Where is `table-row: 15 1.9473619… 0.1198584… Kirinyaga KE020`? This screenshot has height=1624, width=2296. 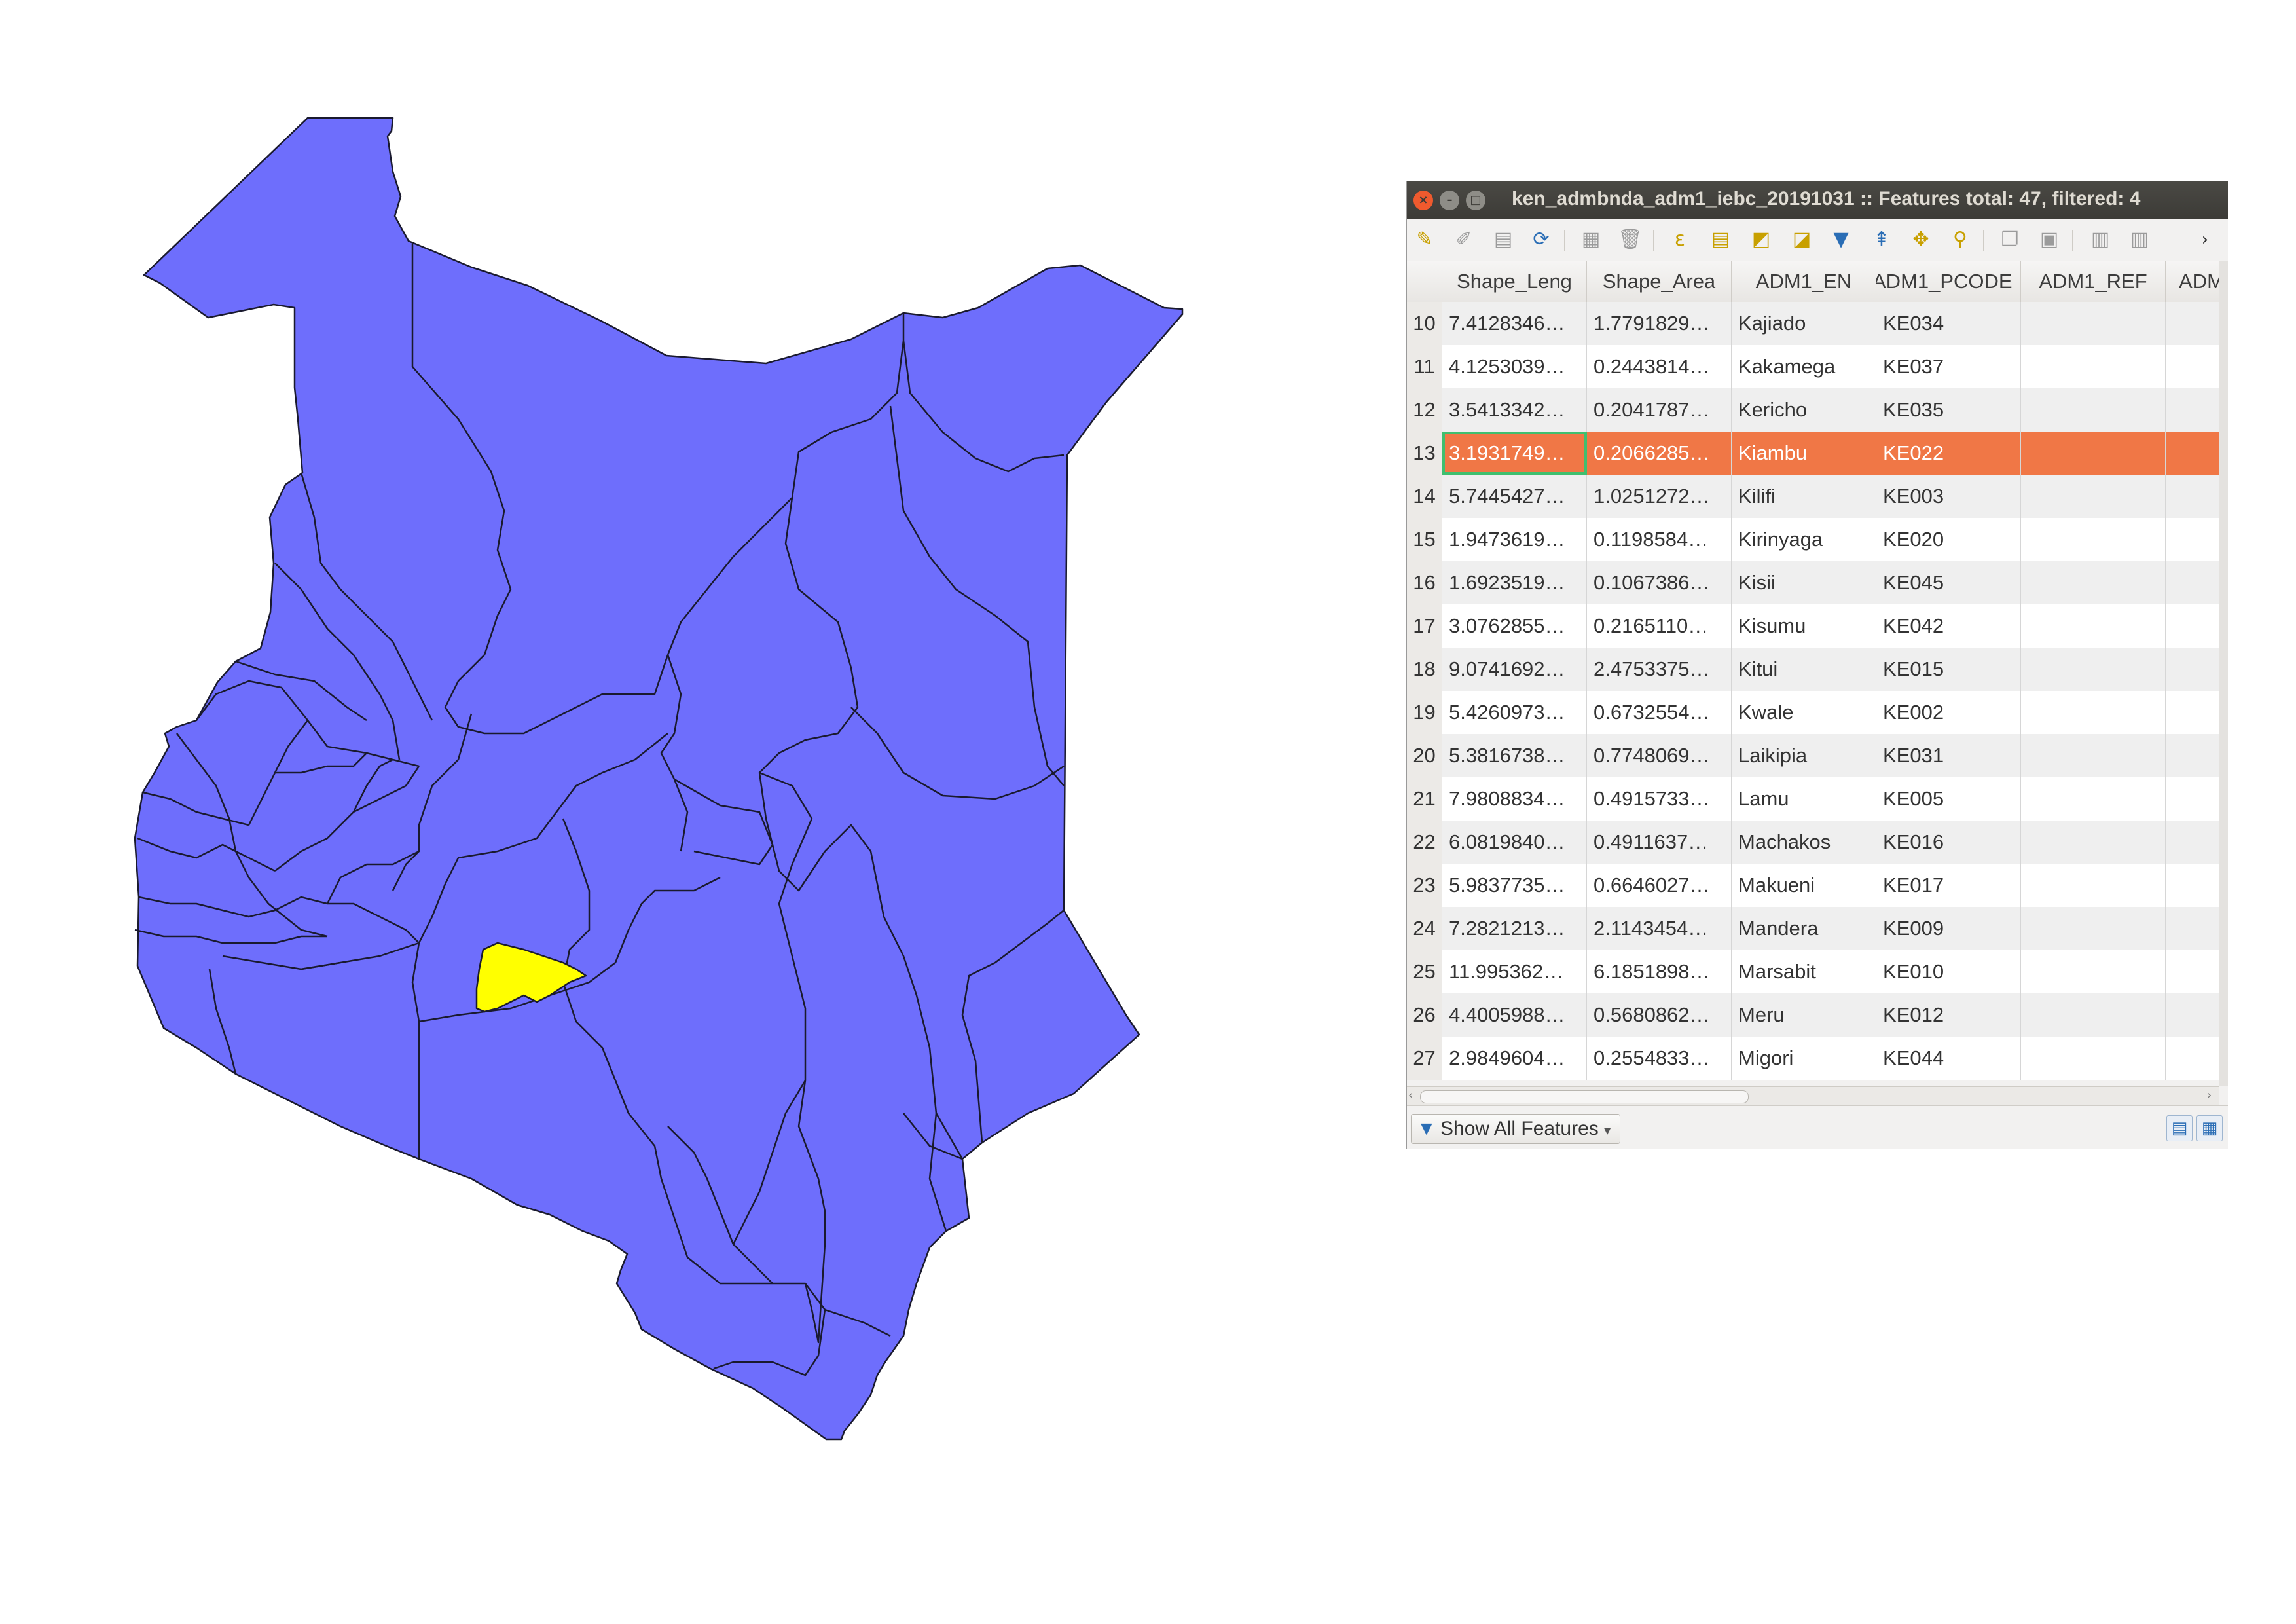 table-row: 15 1.9473619… 0.1198584… Kirinyaga KE020 is located at coordinates (1817, 540).